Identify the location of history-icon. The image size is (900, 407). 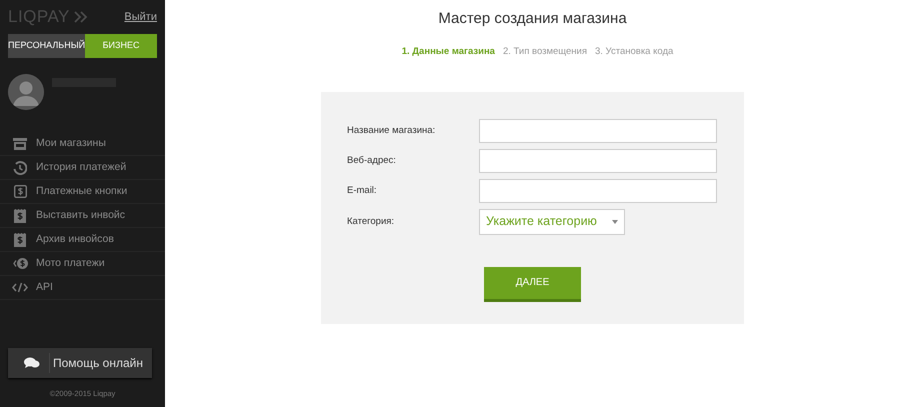
(20, 167).